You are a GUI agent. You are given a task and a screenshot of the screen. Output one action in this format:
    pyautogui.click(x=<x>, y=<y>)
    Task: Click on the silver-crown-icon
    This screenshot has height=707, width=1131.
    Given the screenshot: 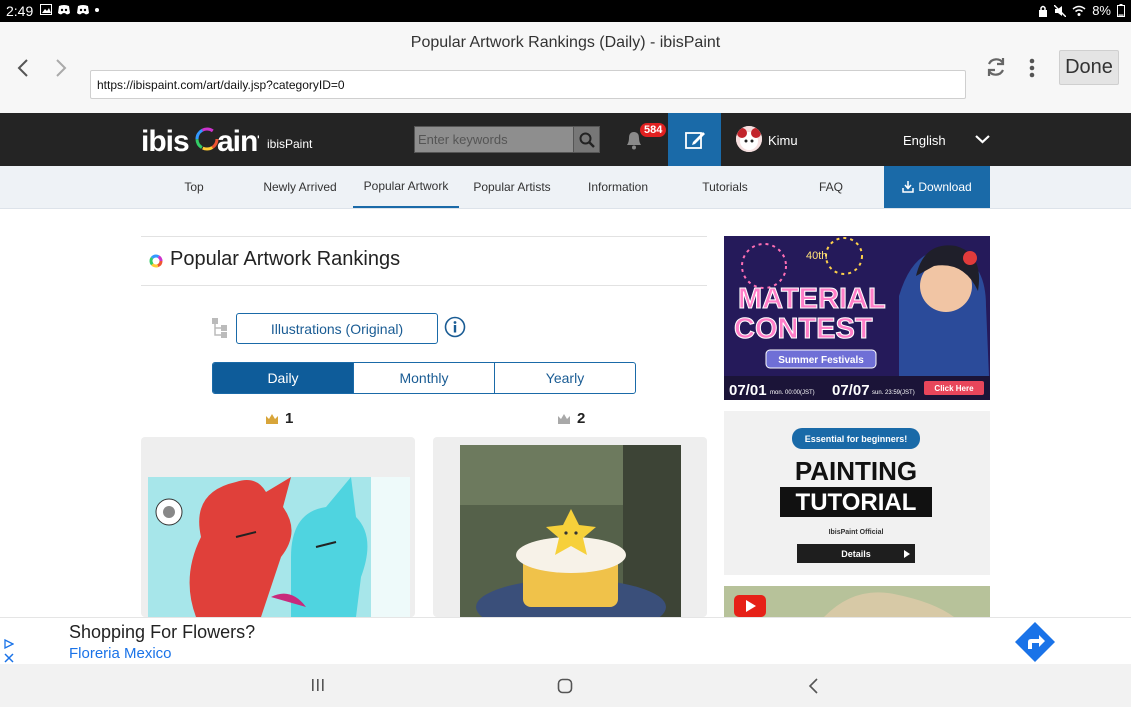 What is the action you would take?
    pyautogui.click(x=564, y=418)
    